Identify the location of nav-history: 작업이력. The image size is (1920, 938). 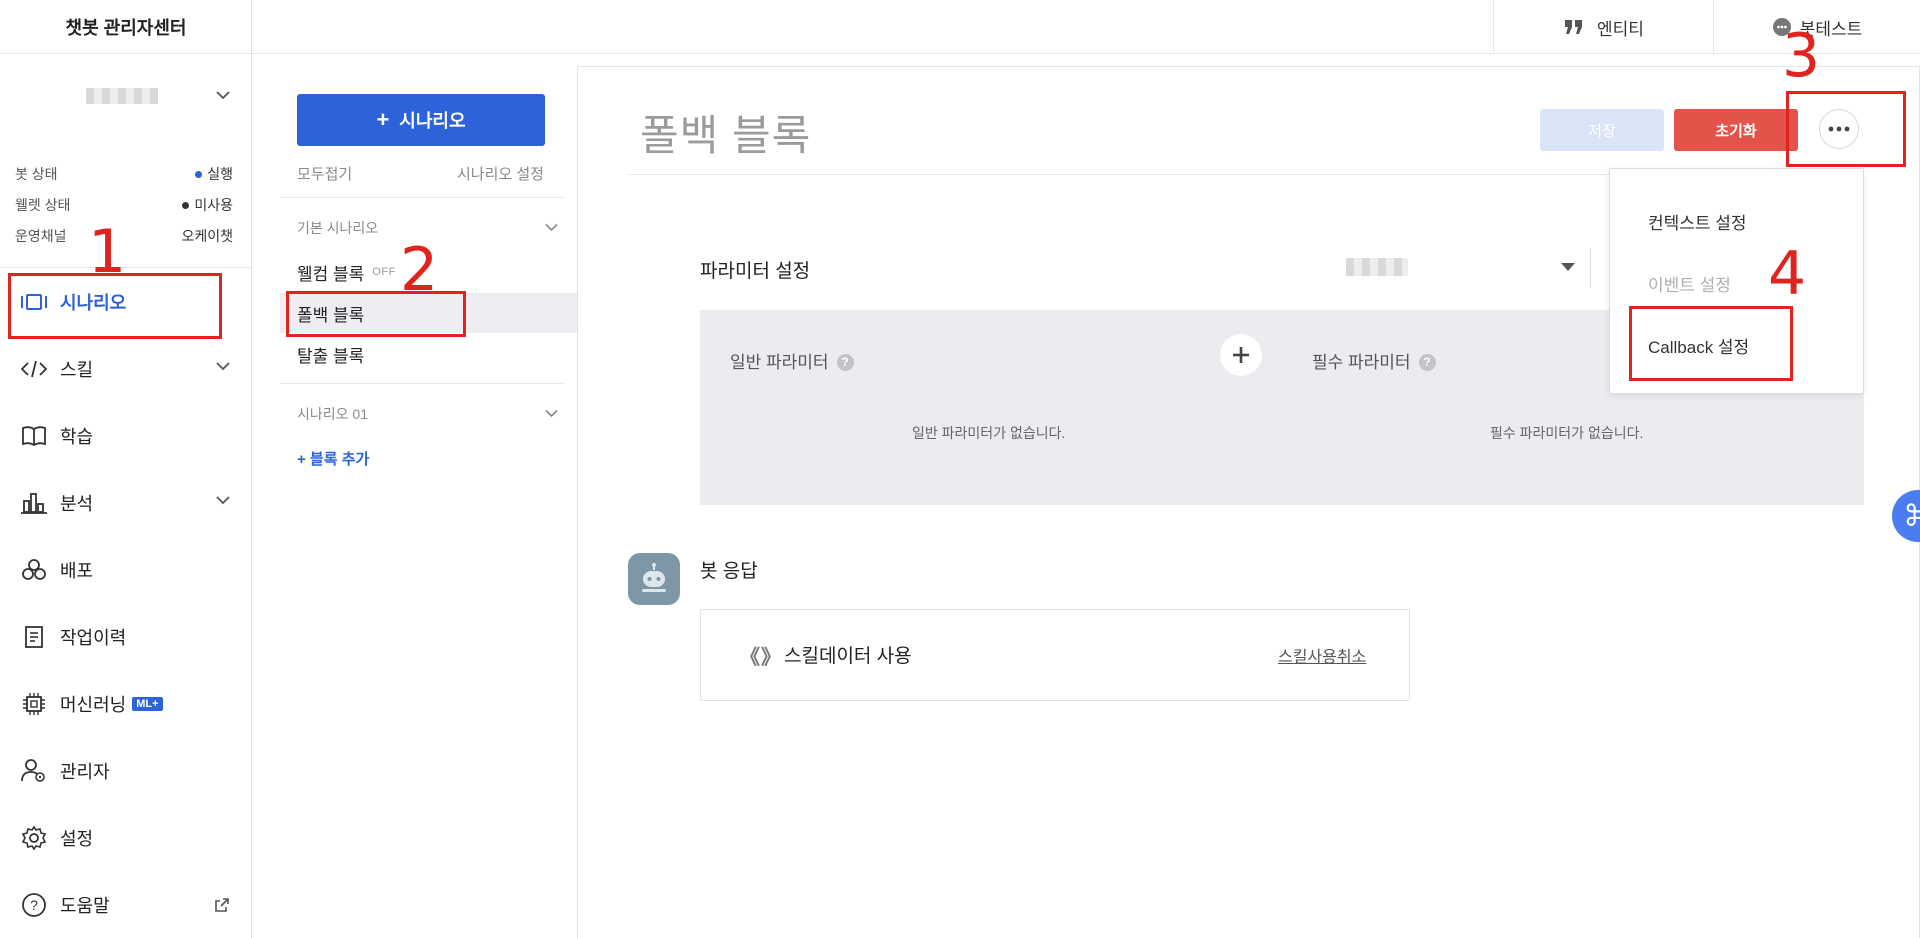
(126, 637).